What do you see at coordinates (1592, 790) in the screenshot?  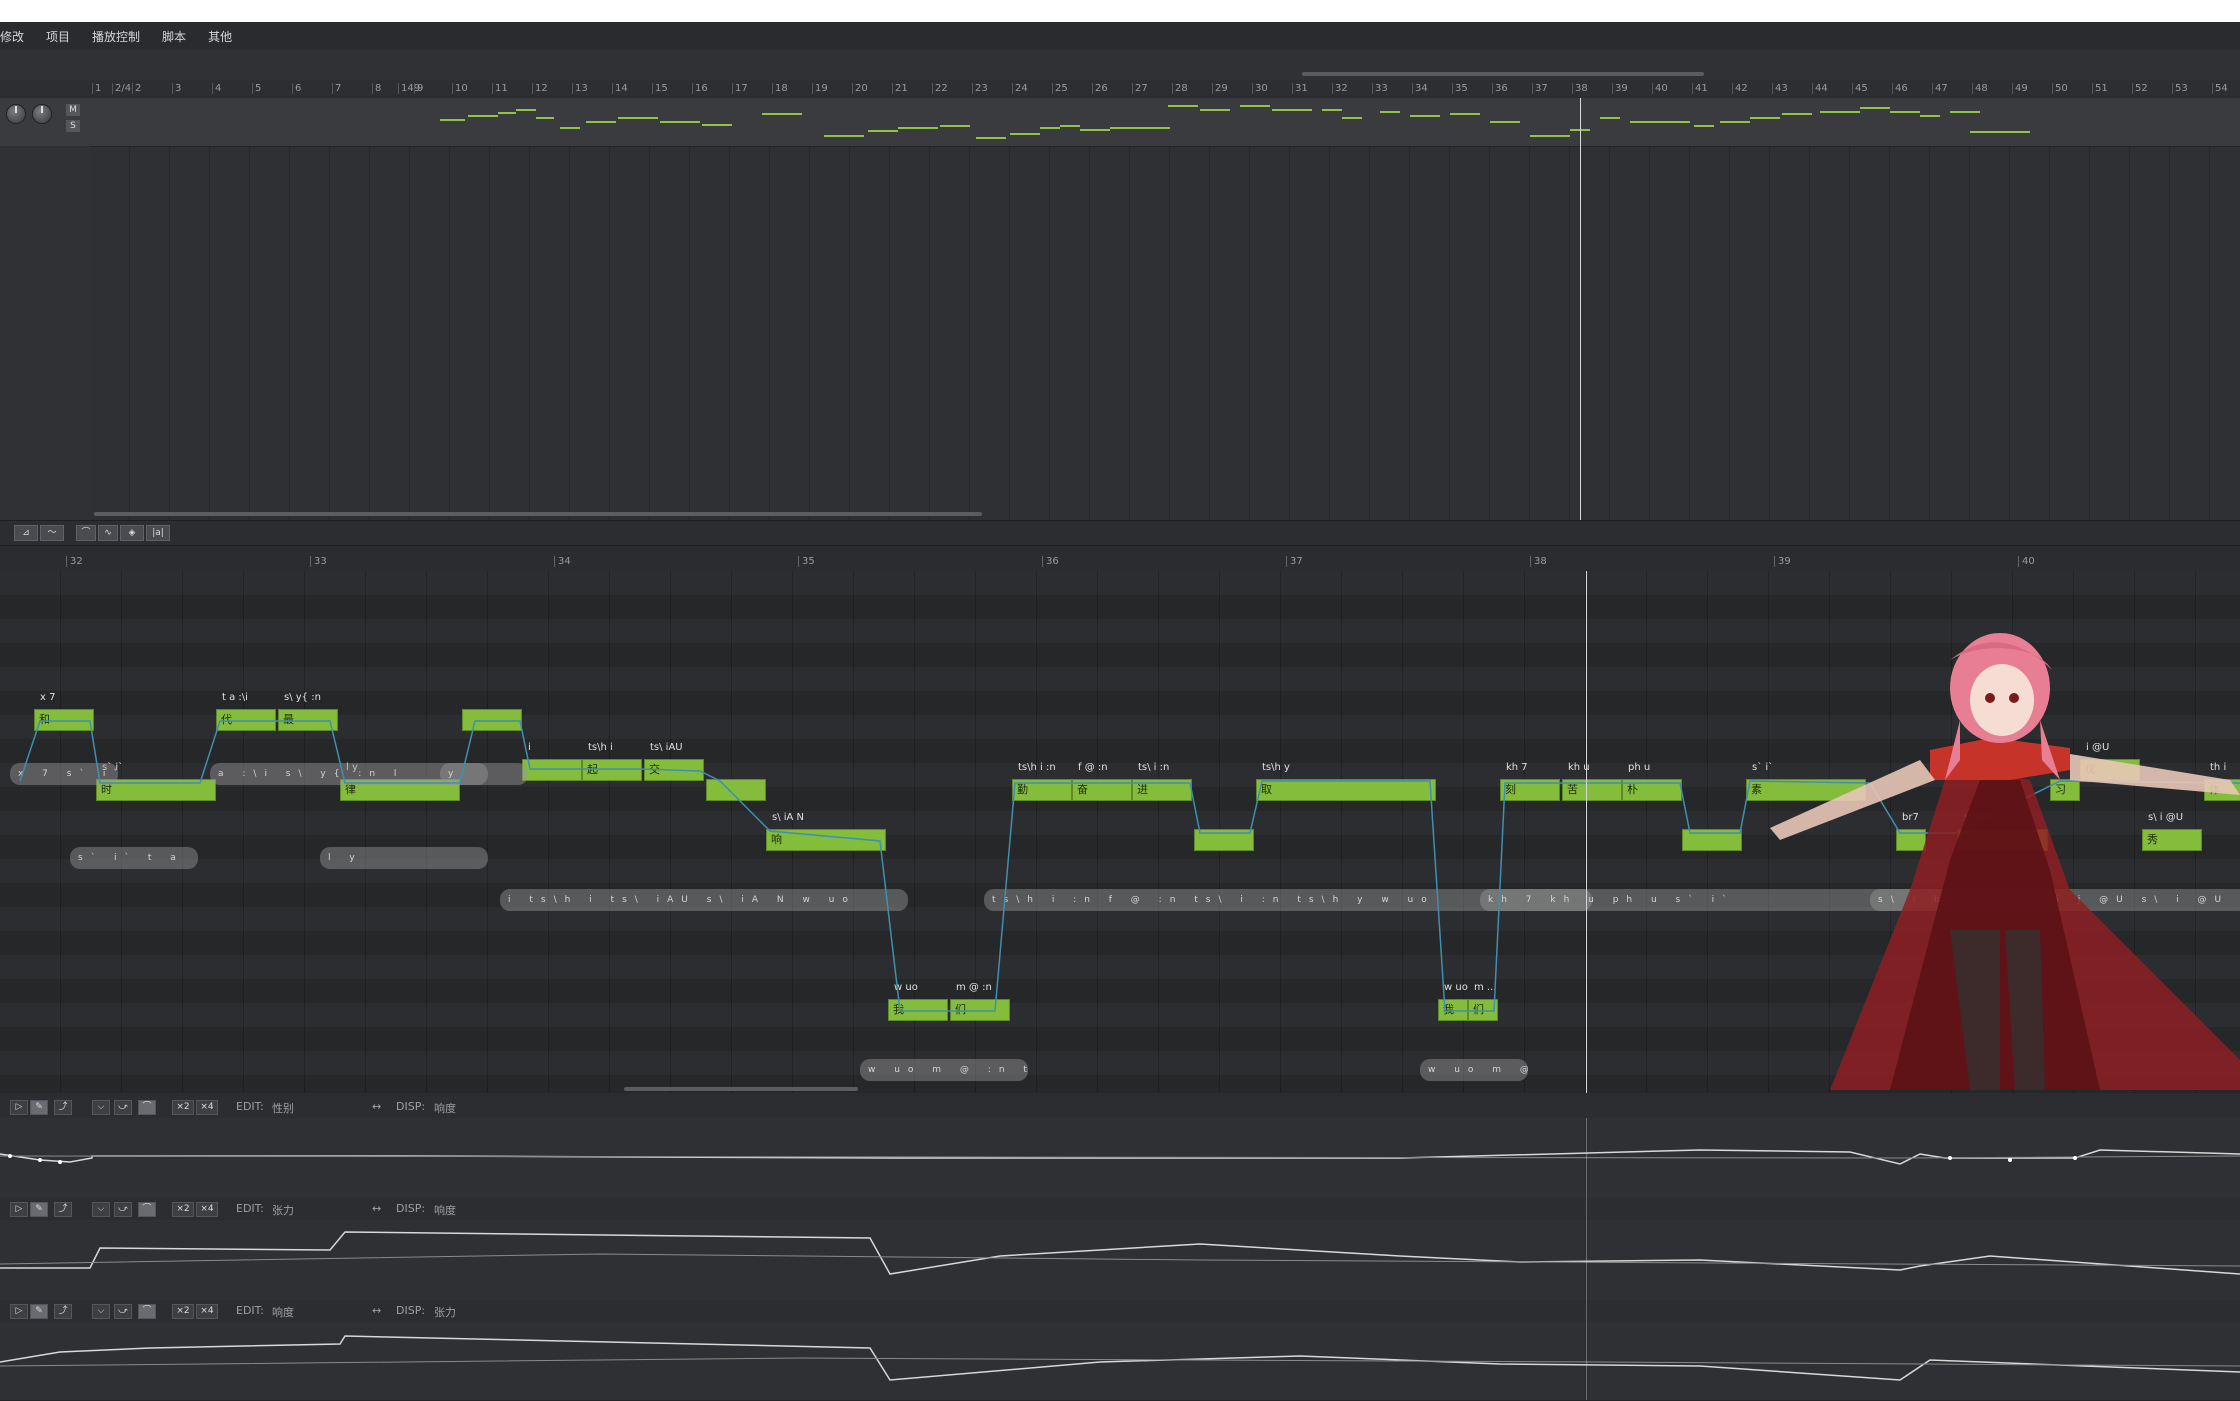 I see `note: 苦` at bounding box center [1592, 790].